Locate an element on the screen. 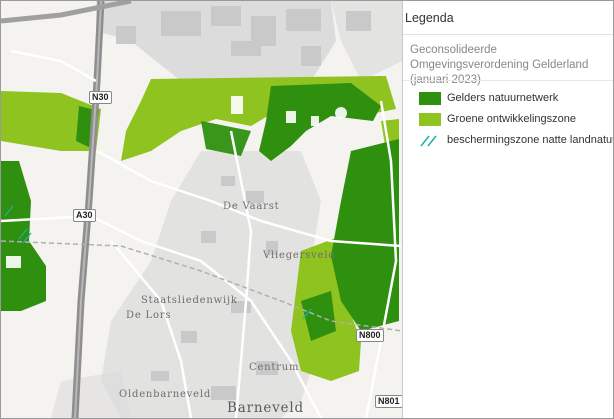 The image size is (614, 419). light-green-fill-swatch is located at coordinates (430, 119).